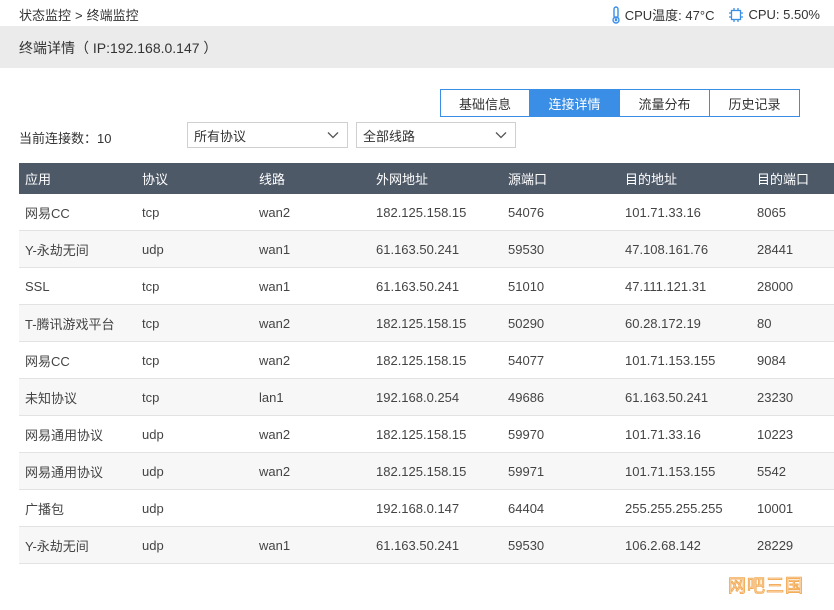 The height and width of the screenshot is (610, 834). Describe the element at coordinates (754, 103) in the screenshot. I see `tab-history: 历史记录` at that location.